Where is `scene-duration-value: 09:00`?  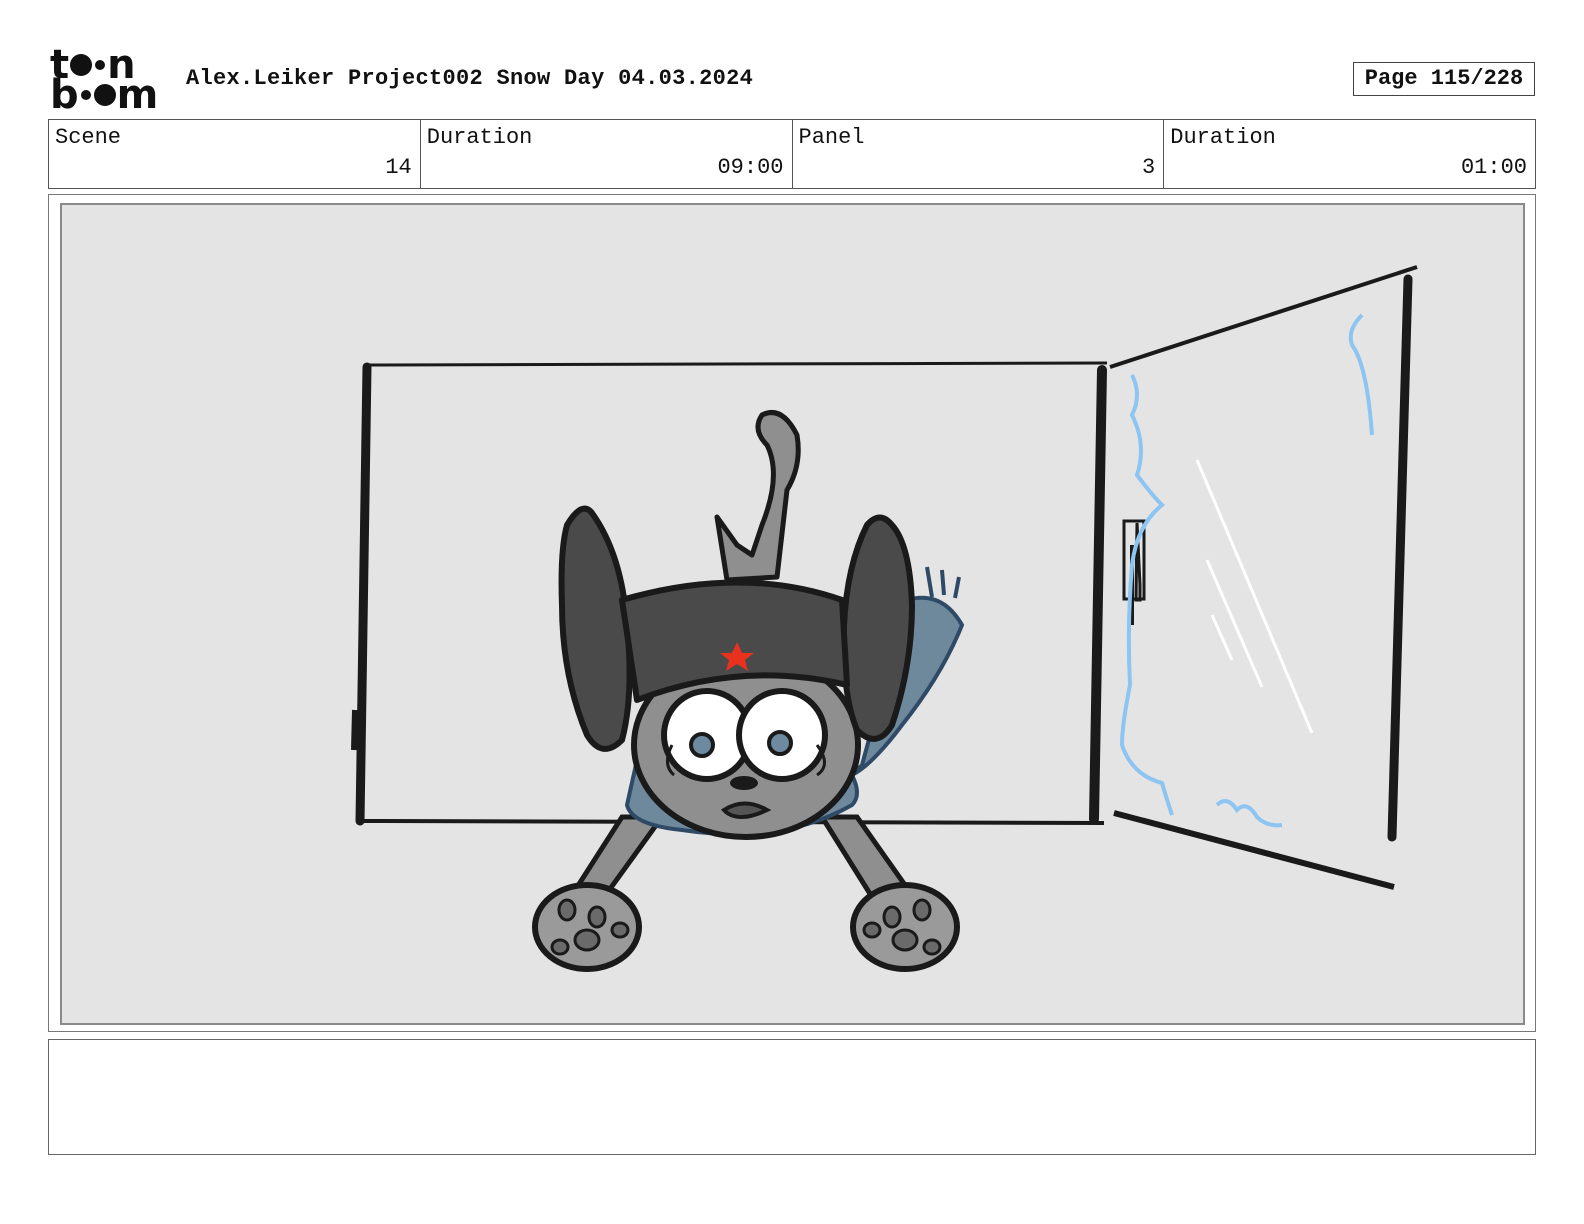
scene-duration-value: 09:00 is located at coordinates (750, 167).